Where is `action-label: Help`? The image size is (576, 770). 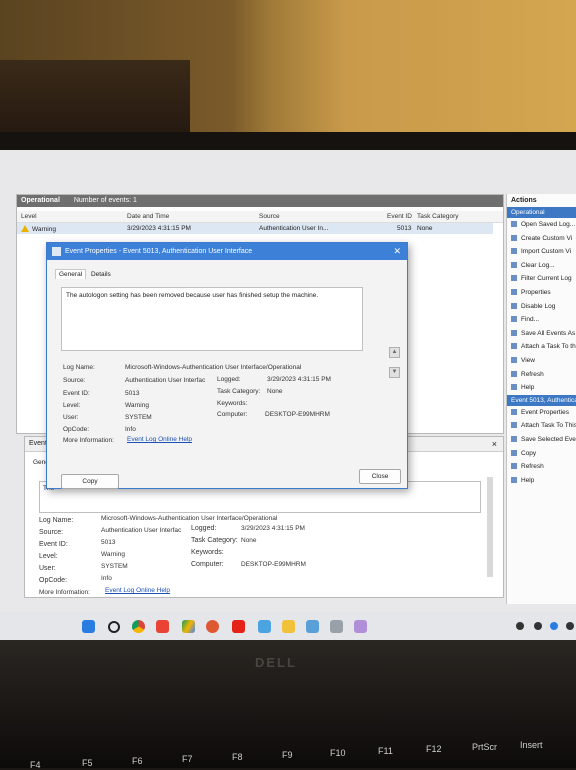
action-label: Help is located at coordinates (528, 480).